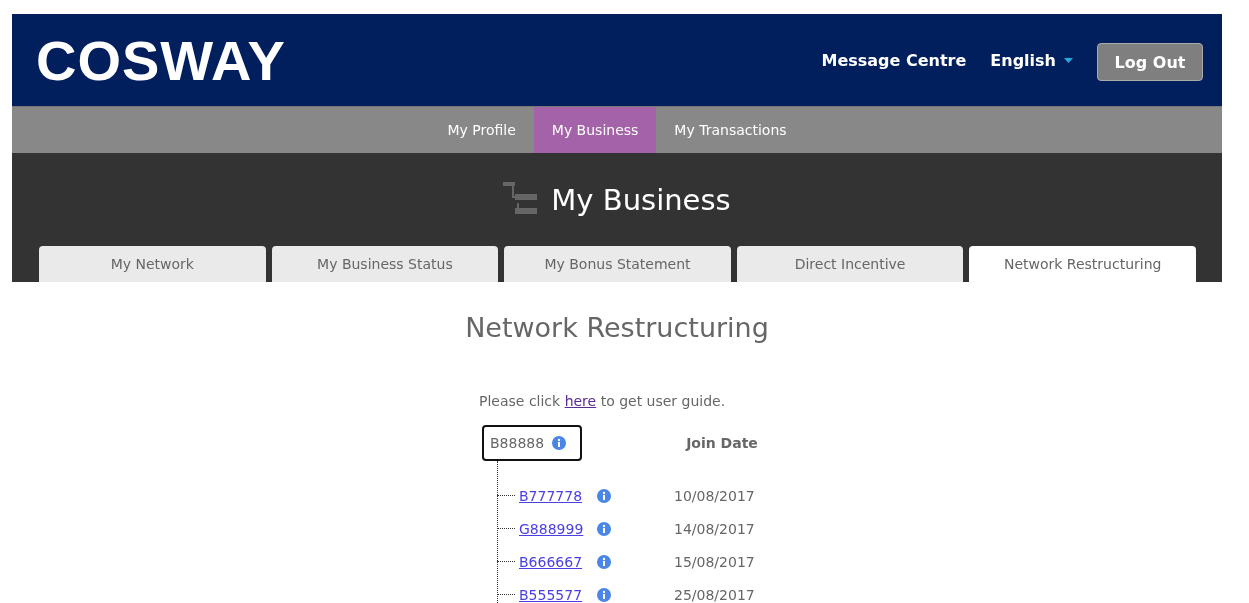 This screenshot has width=1249, height=603. I want to click on logo: COSWAY, so click(161, 60).